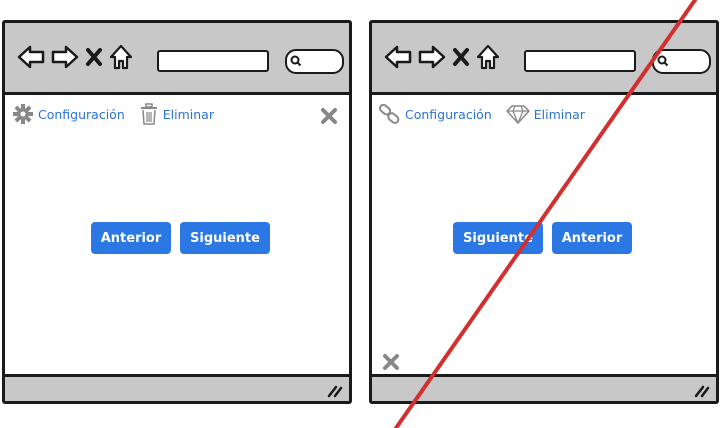 This screenshot has height=428, width=722. I want to click on gear-icon, so click(23, 114).